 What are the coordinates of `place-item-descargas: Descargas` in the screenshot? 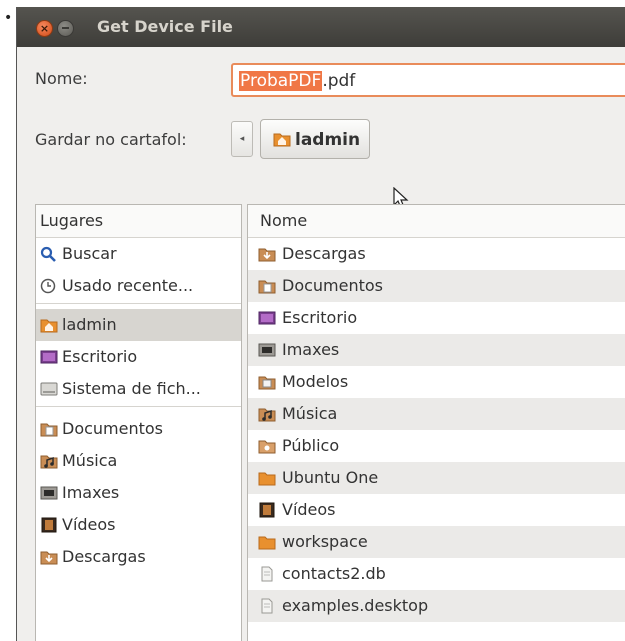 It's located at (138, 557).